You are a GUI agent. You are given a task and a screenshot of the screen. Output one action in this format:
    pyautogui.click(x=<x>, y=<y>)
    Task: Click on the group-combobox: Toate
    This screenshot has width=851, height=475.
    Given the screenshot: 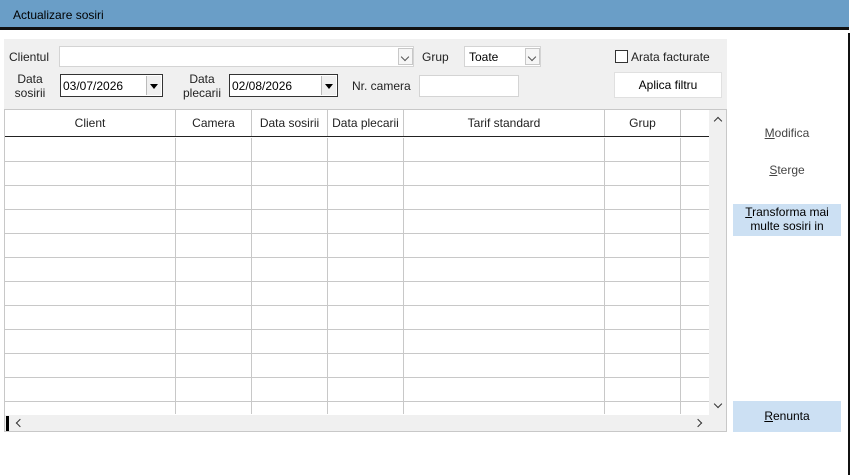 What is the action you would take?
    pyautogui.click(x=502, y=56)
    